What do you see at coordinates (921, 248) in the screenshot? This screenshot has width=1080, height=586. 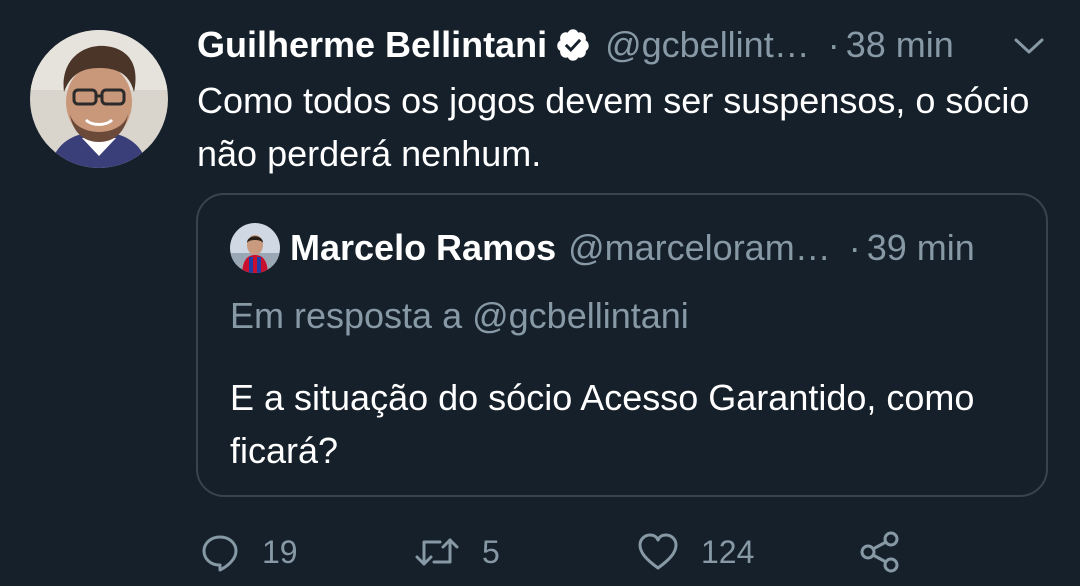 I see `quoted-tweet-timestamp: 39 min` at bounding box center [921, 248].